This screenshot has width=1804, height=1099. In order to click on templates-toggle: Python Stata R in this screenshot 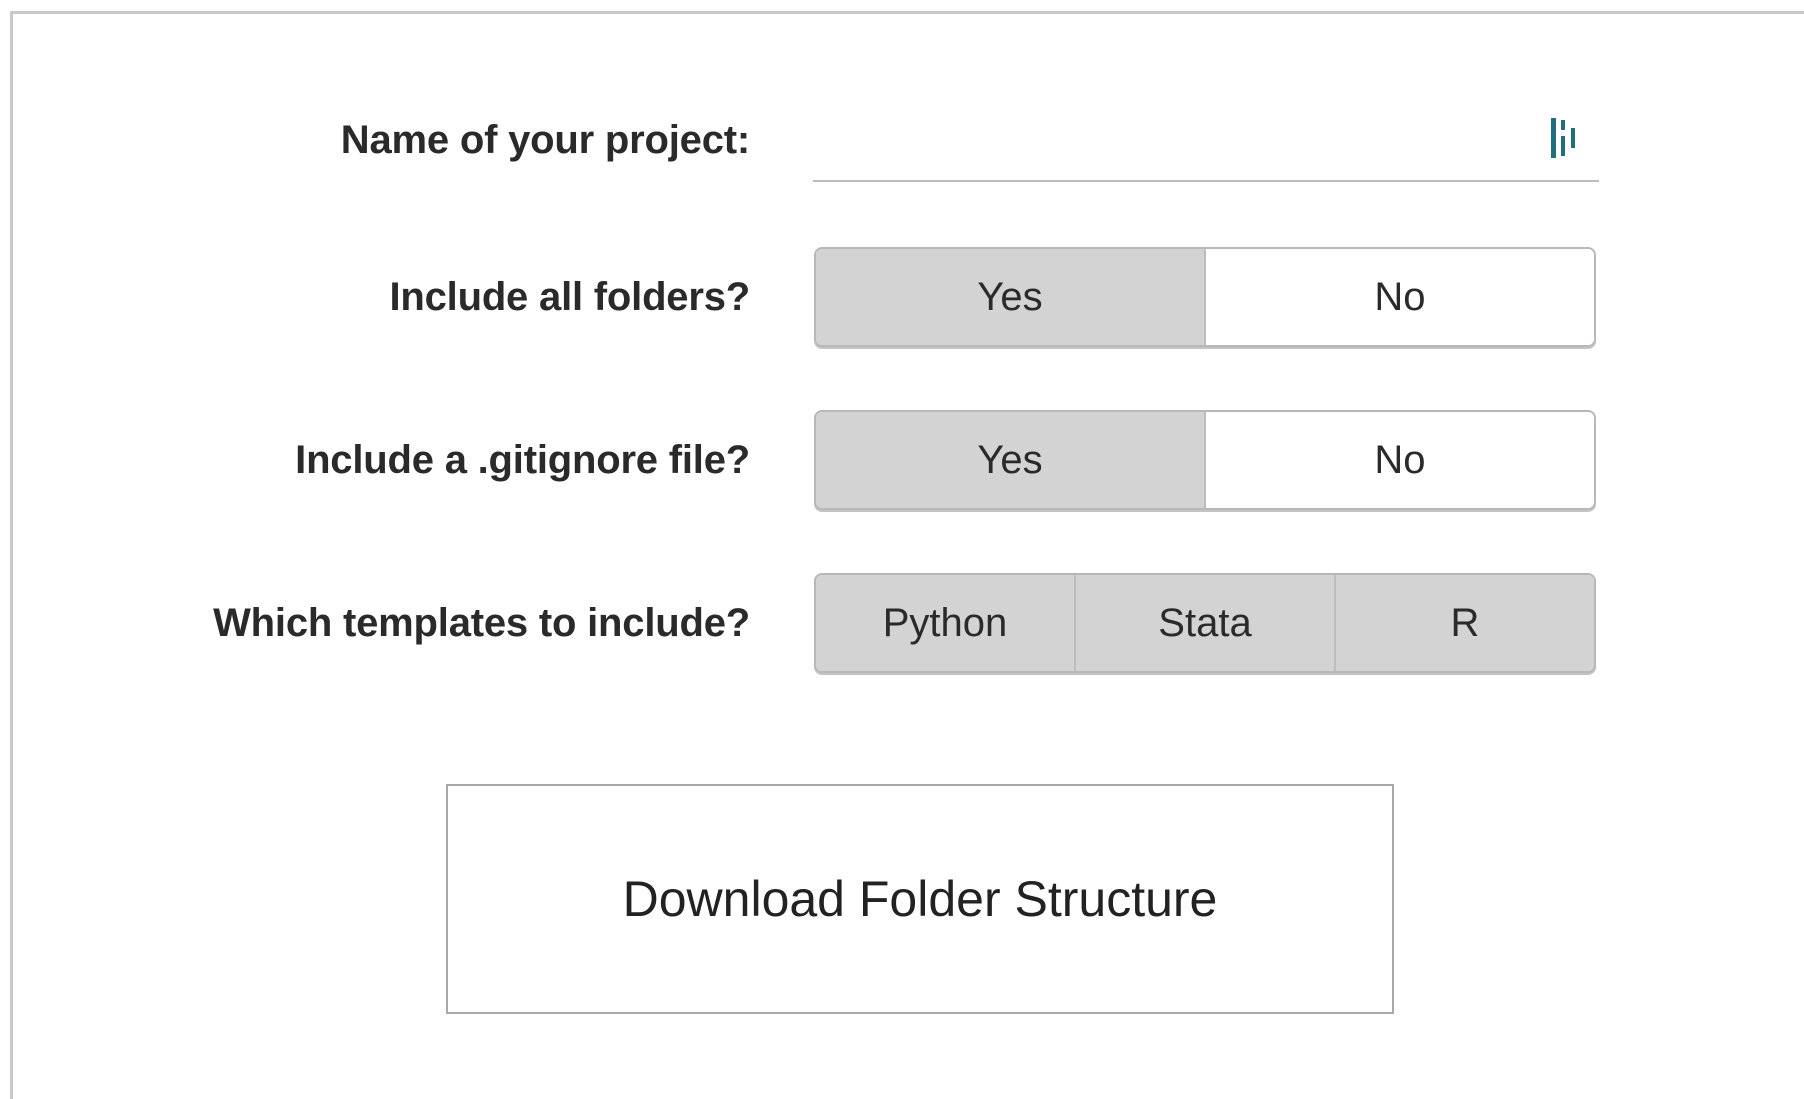, I will do `click(1205, 623)`.